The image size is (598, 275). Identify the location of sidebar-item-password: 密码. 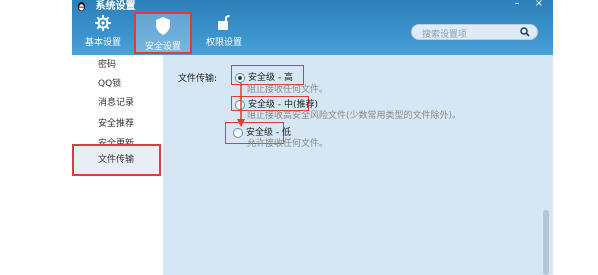
(117, 65).